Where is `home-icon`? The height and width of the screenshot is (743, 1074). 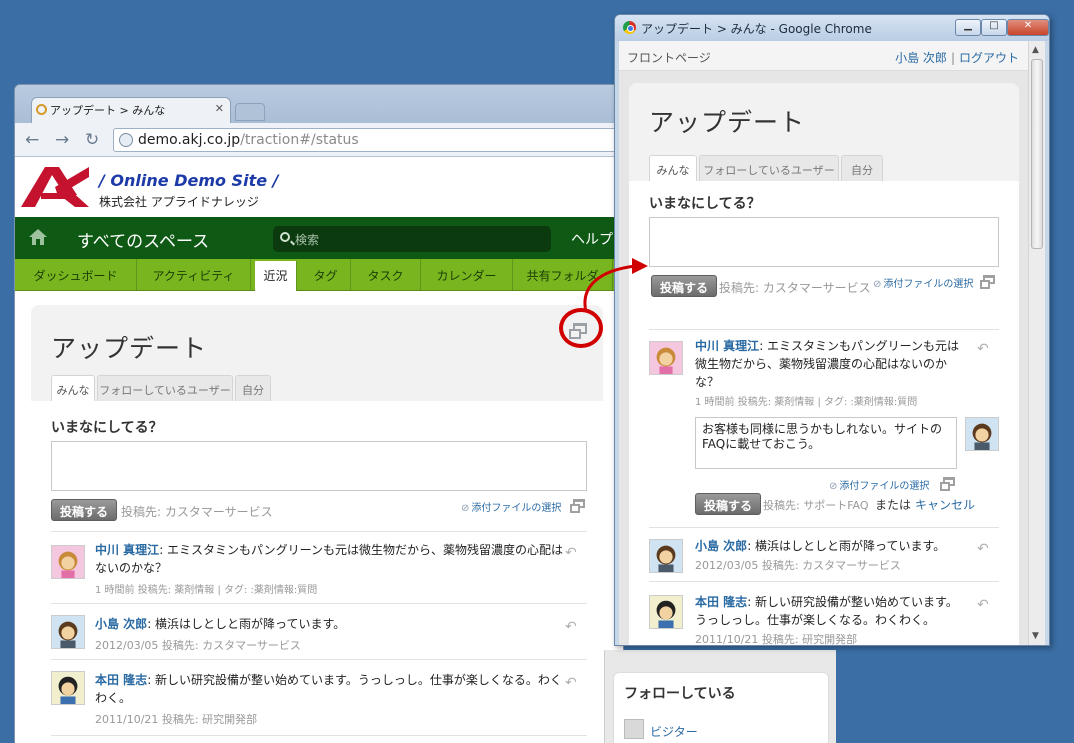 home-icon is located at coordinates (38, 237).